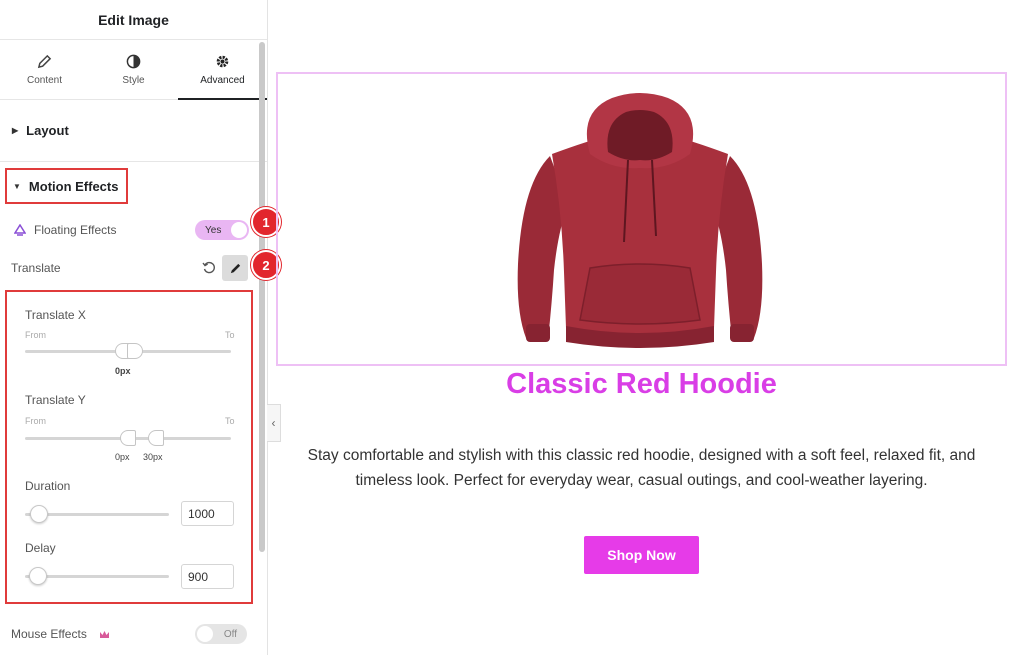 The image size is (1024, 655). What do you see at coordinates (36, 268) in the screenshot?
I see `translate-label: Translate` at bounding box center [36, 268].